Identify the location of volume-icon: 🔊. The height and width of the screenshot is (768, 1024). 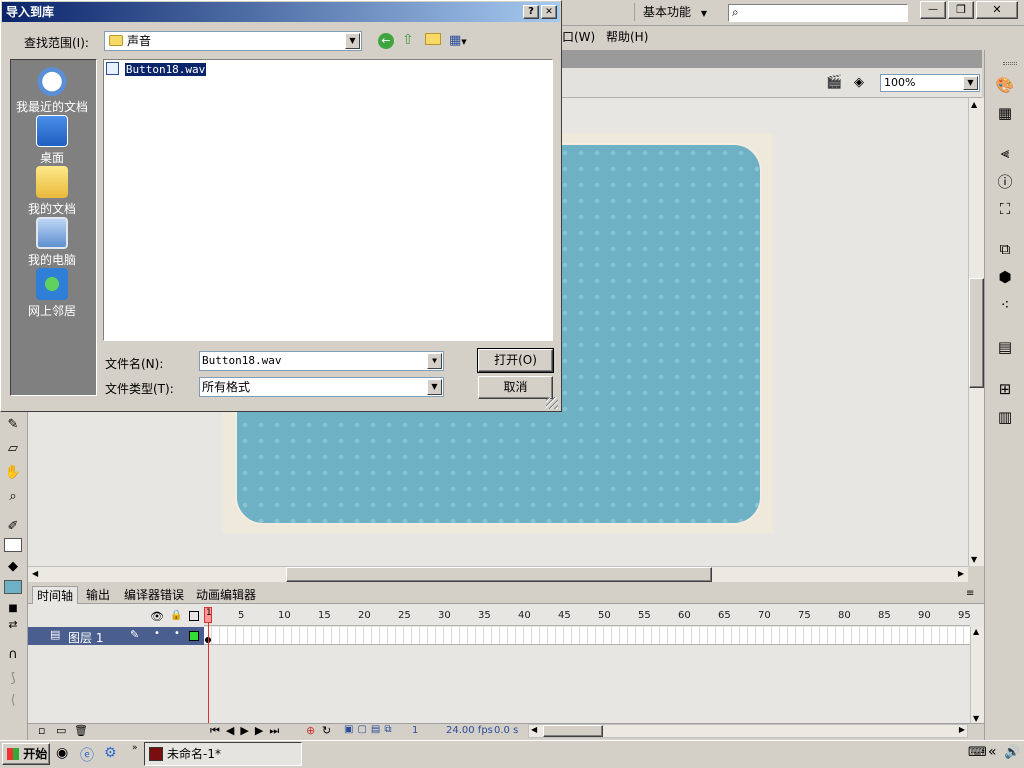
(1012, 752).